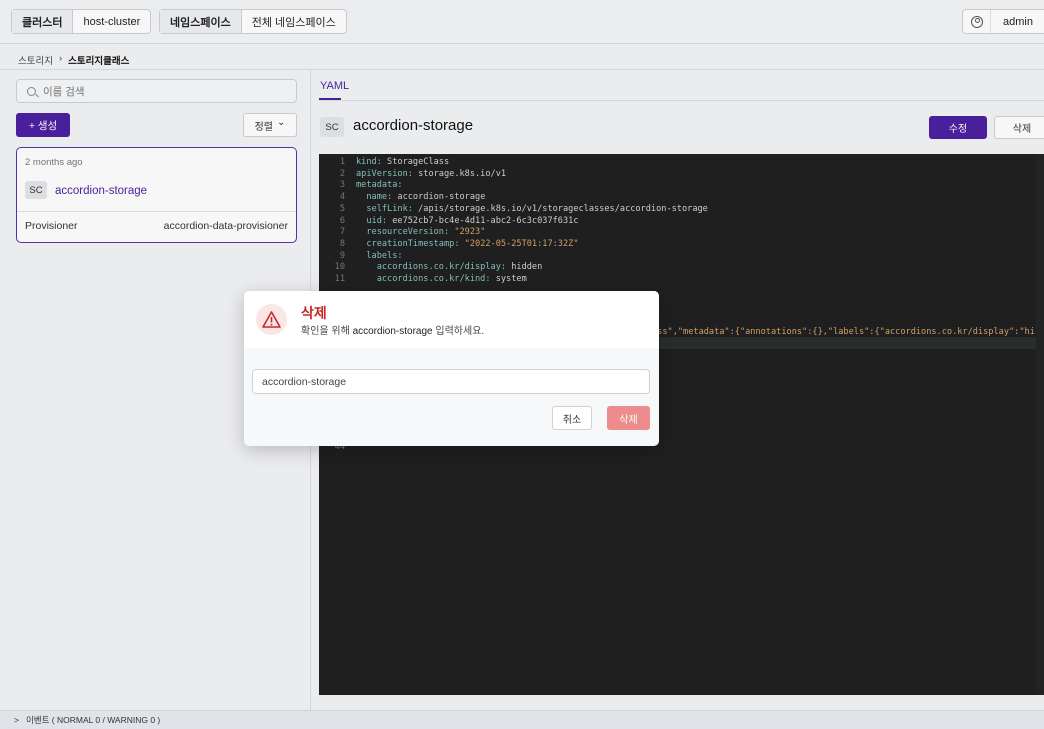  What do you see at coordinates (451, 319) in the screenshot?
I see `dialog-header: 삭제 확인을 위해 accordion-storage 입력하세요.` at bounding box center [451, 319].